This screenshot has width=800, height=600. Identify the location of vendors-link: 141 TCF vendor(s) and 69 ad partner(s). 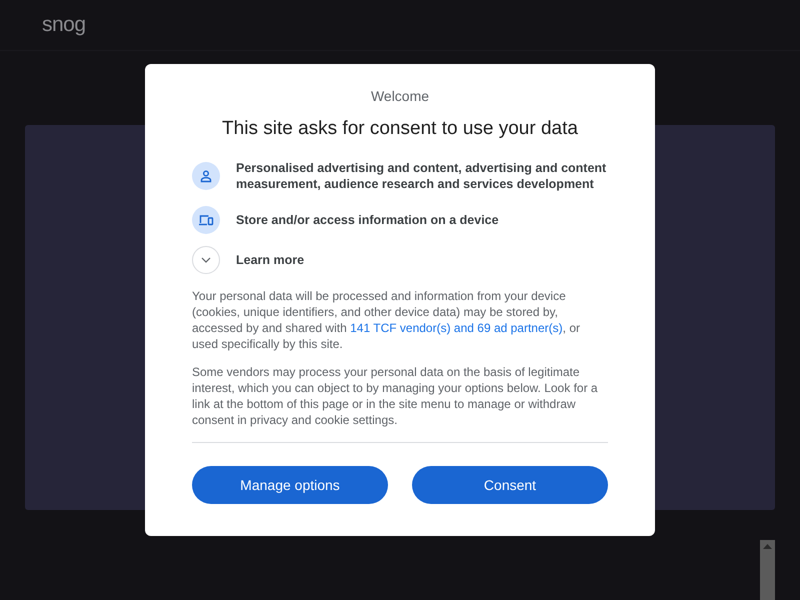
(456, 328).